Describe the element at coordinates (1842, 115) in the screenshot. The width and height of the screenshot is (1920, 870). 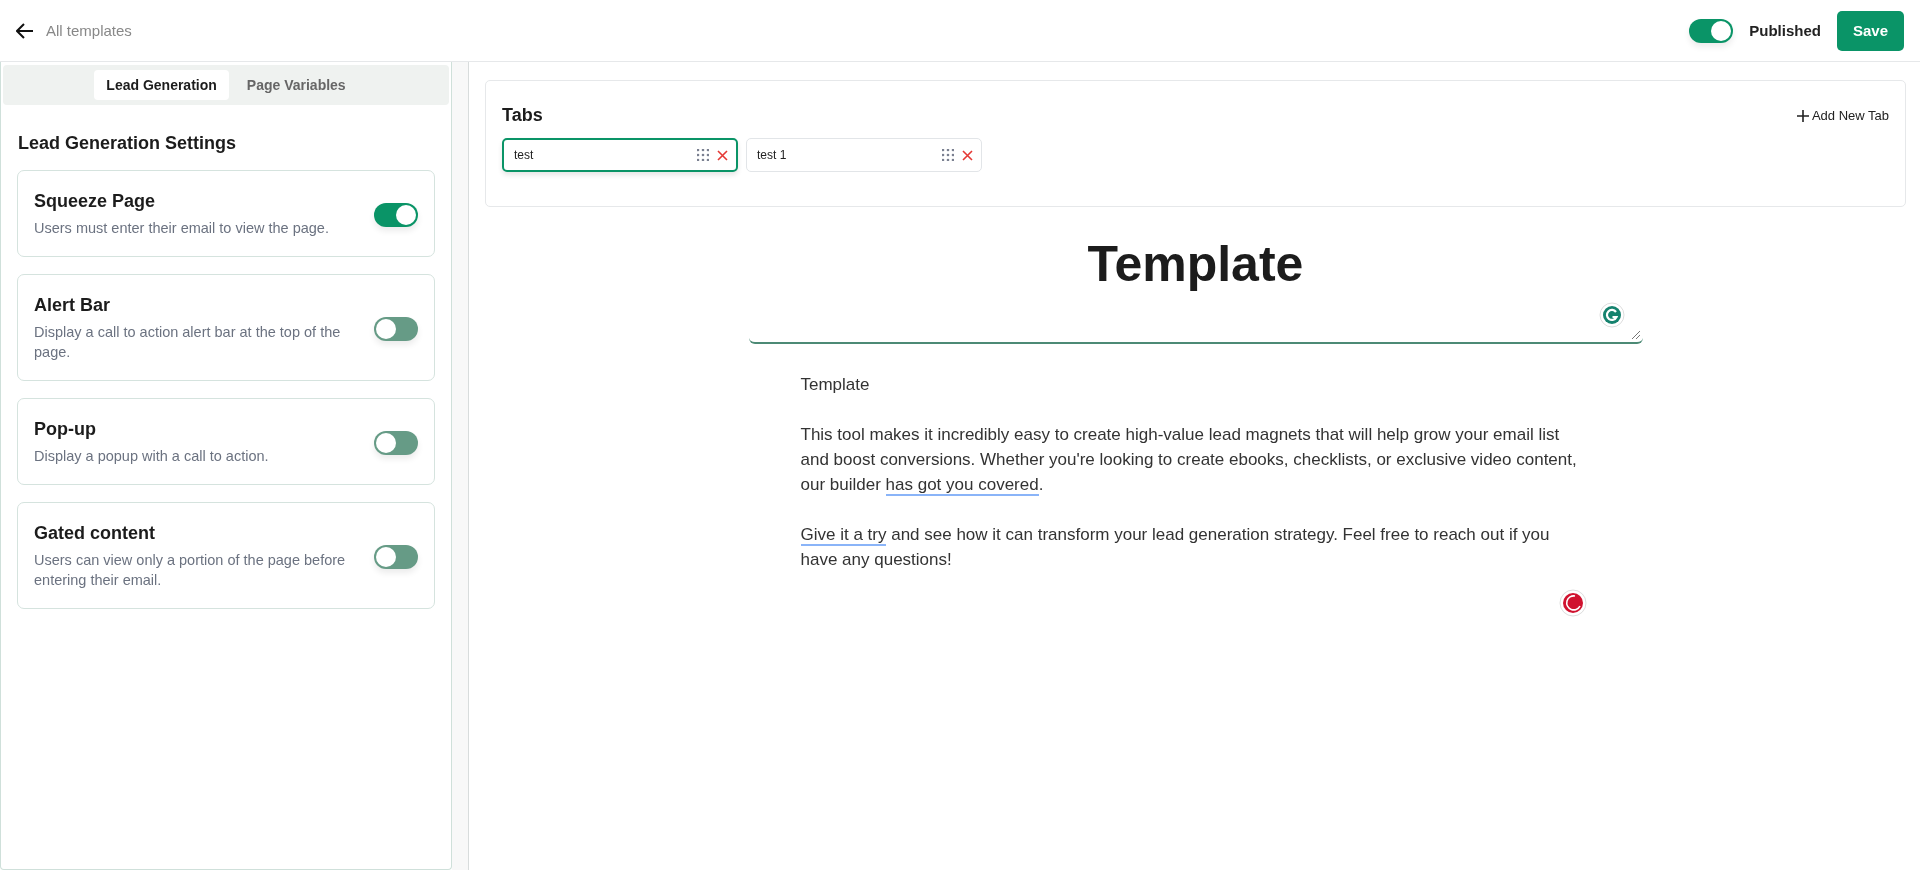
I see `add-tab-button: Add New Tab` at that location.